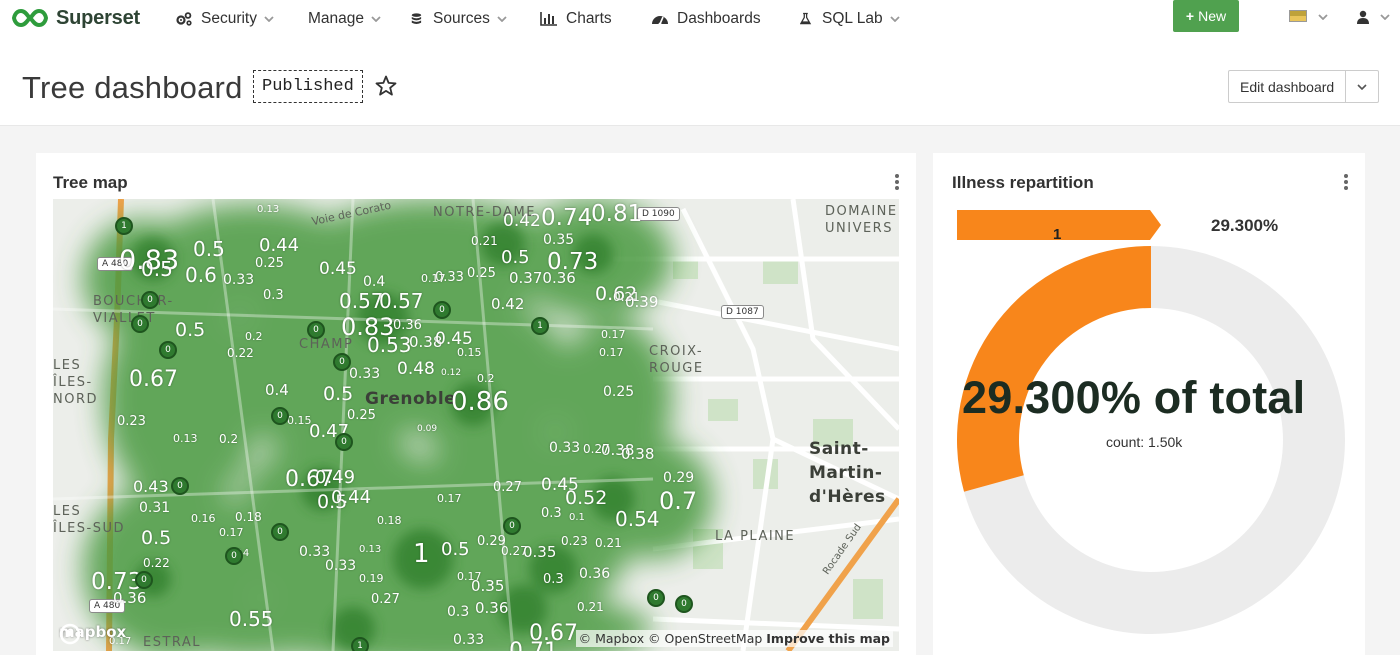  I want to click on heat-value-label: 0.15, so click(299, 420).